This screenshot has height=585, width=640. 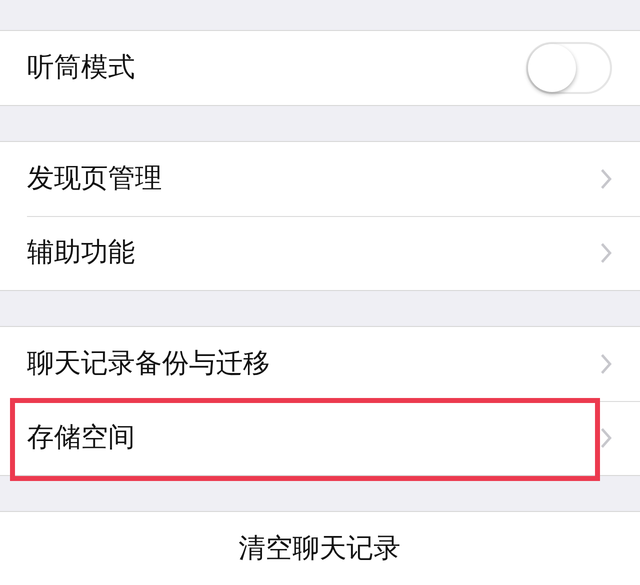 What do you see at coordinates (320, 438) in the screenshot?
I see `settings-row: 存储空间` at bounding box center [320, 438].